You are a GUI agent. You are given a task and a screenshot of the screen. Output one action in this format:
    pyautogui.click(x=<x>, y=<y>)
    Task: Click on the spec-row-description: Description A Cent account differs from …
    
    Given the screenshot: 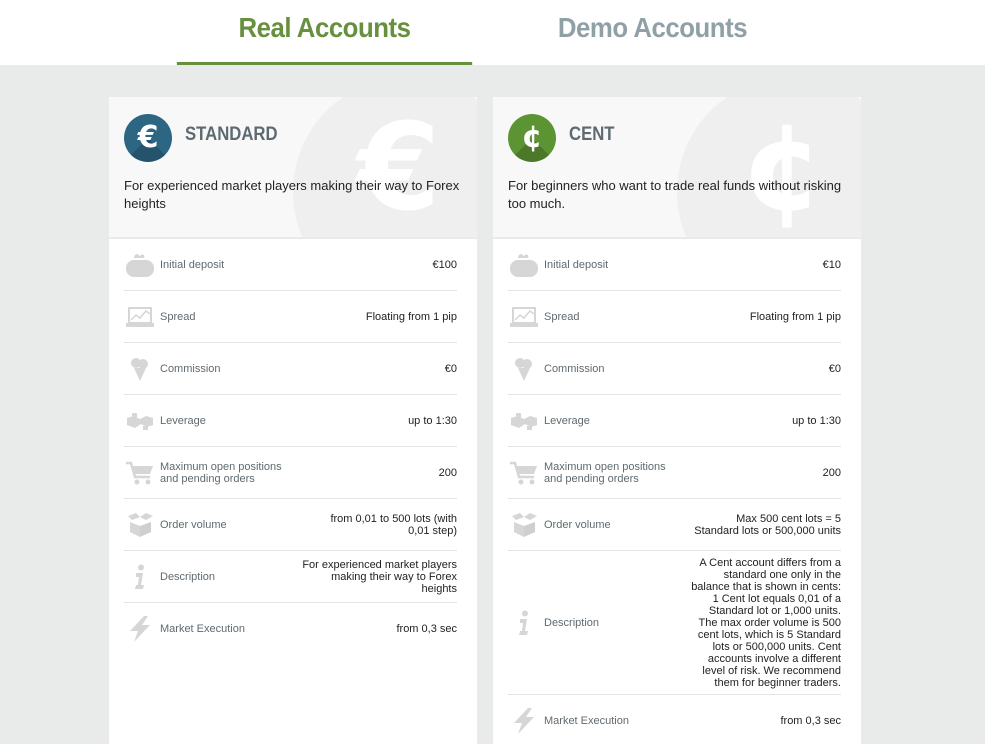 What is the action you would take?
    pyautogui.click(x=674, y=623)
    